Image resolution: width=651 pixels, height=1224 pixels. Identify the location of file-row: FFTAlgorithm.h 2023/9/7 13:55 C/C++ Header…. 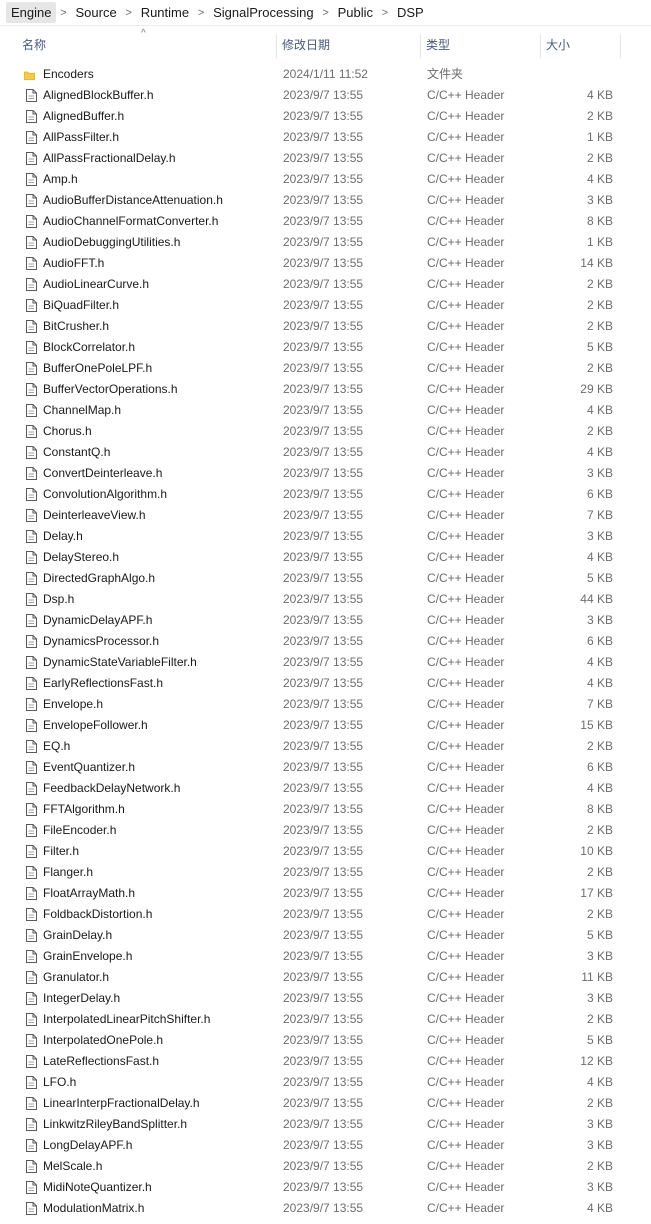
(325, 809).